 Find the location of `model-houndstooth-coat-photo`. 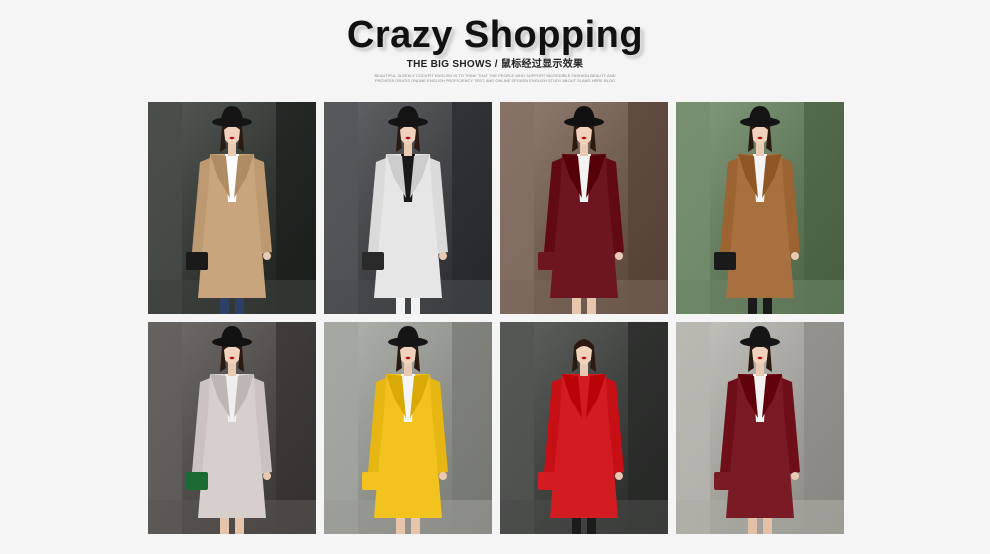

model-houndstooth-coat-photo is located at coordinates (408, 208).